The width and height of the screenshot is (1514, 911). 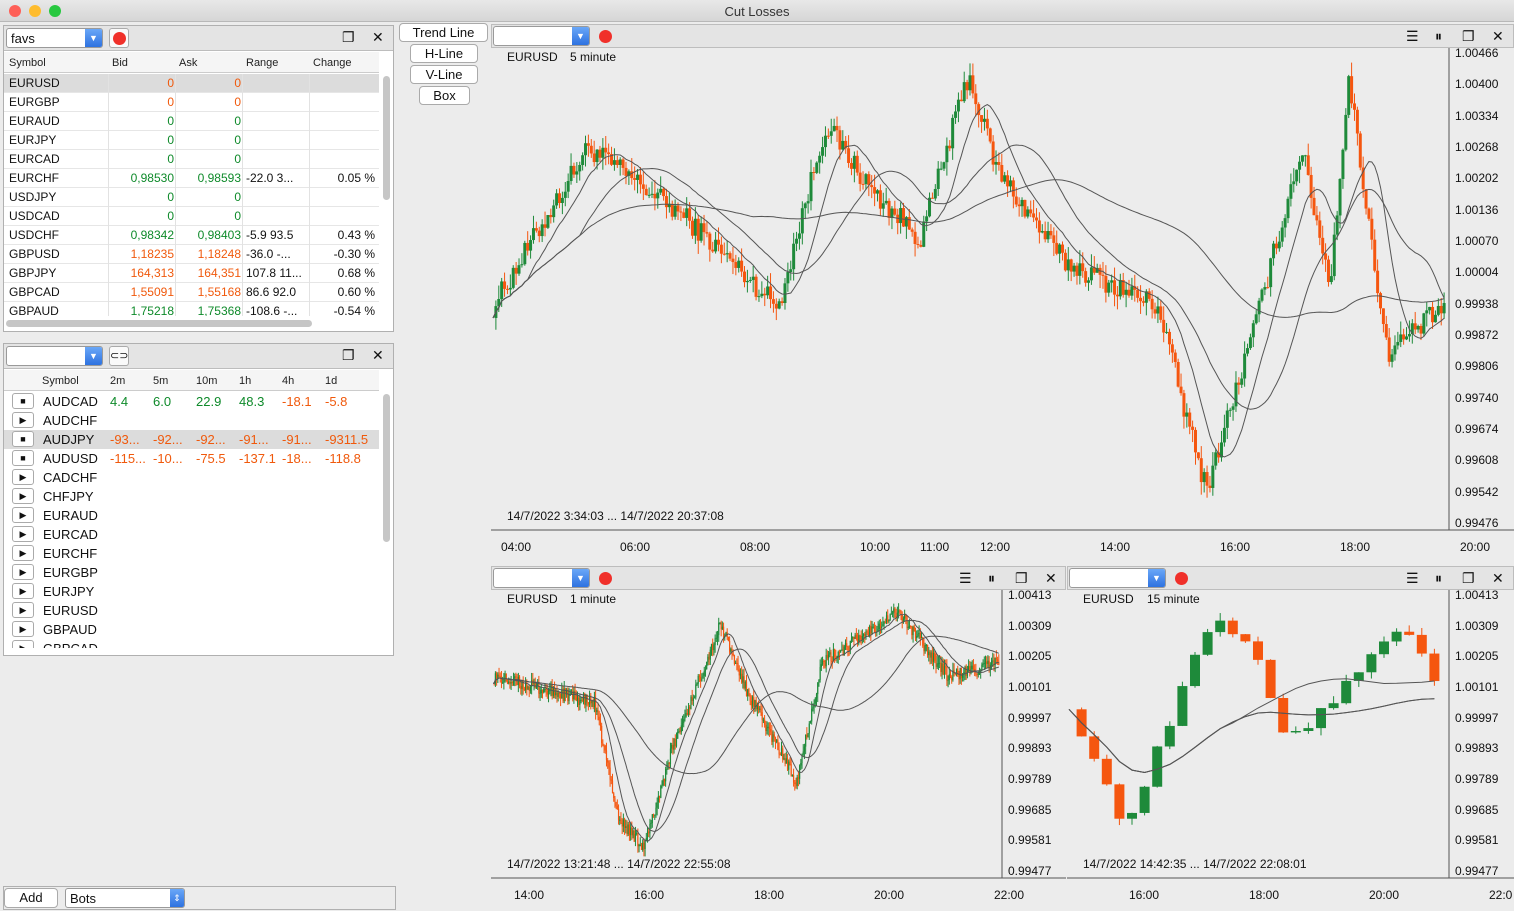 What do you see at coordinates (191, 309) in the screenshot?
I see `table-row: GBPAUD 1,75218 1,75368 -108.6 -... -0.54 %` at bounding box center [191, 309].